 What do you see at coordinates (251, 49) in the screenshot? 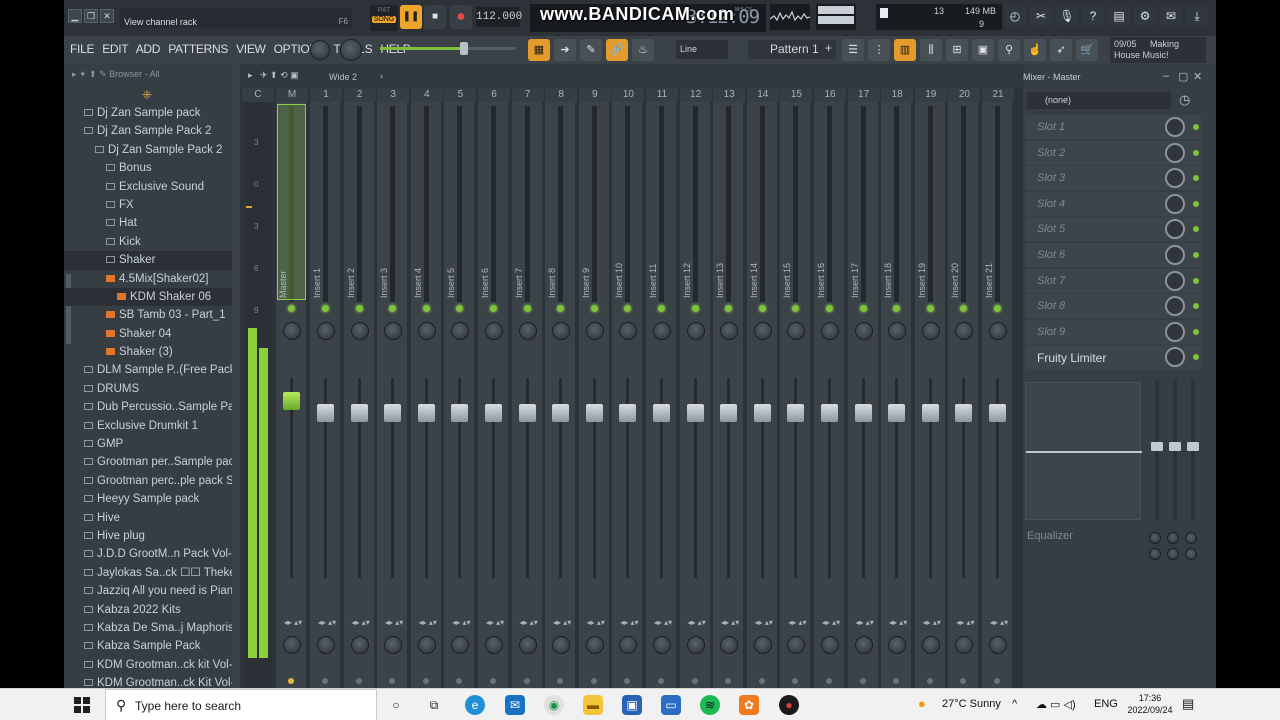
I see `menu-view: VIEW` at bounding box center [251, 49].